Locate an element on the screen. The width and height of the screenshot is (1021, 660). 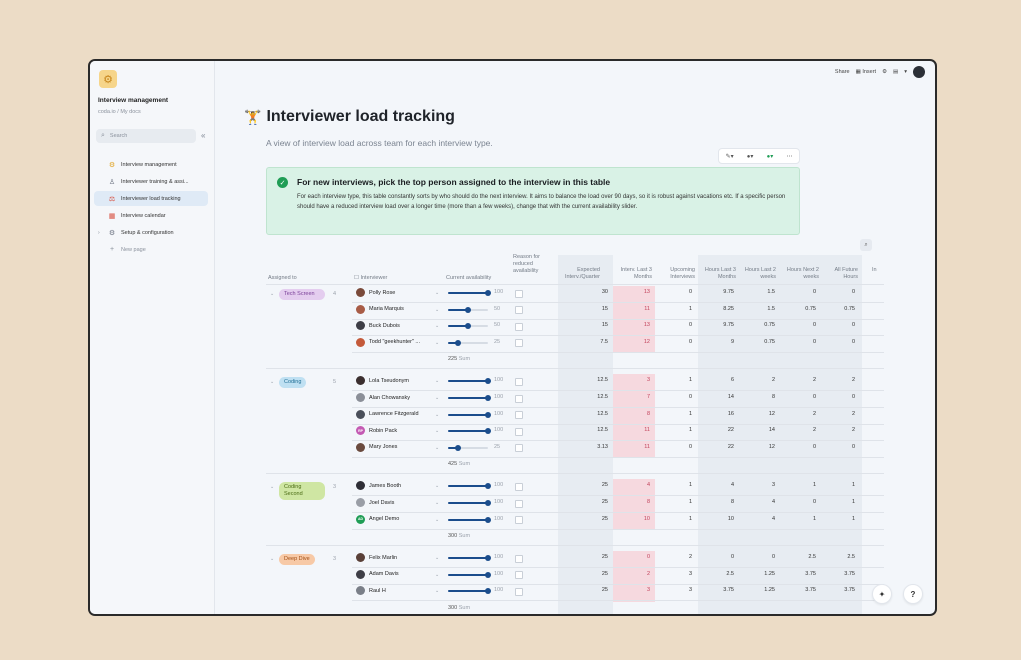
table-search-icon: ⌕ is located at coordinates (866, 245).